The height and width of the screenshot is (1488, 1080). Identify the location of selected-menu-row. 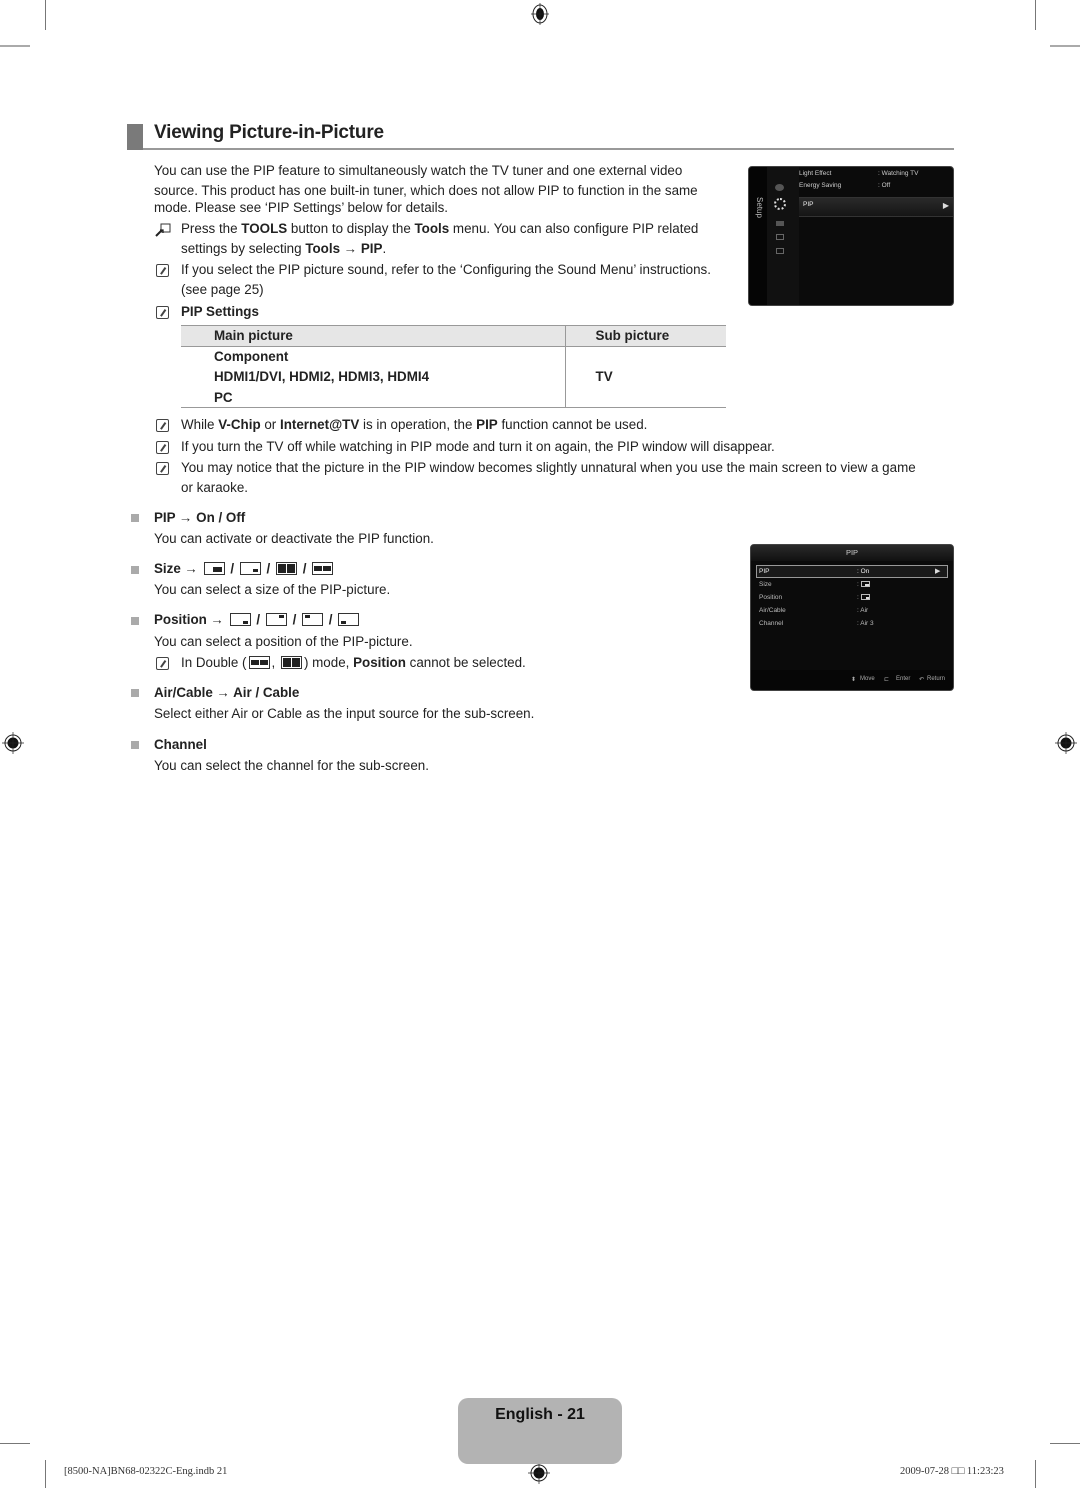
(852, 571).